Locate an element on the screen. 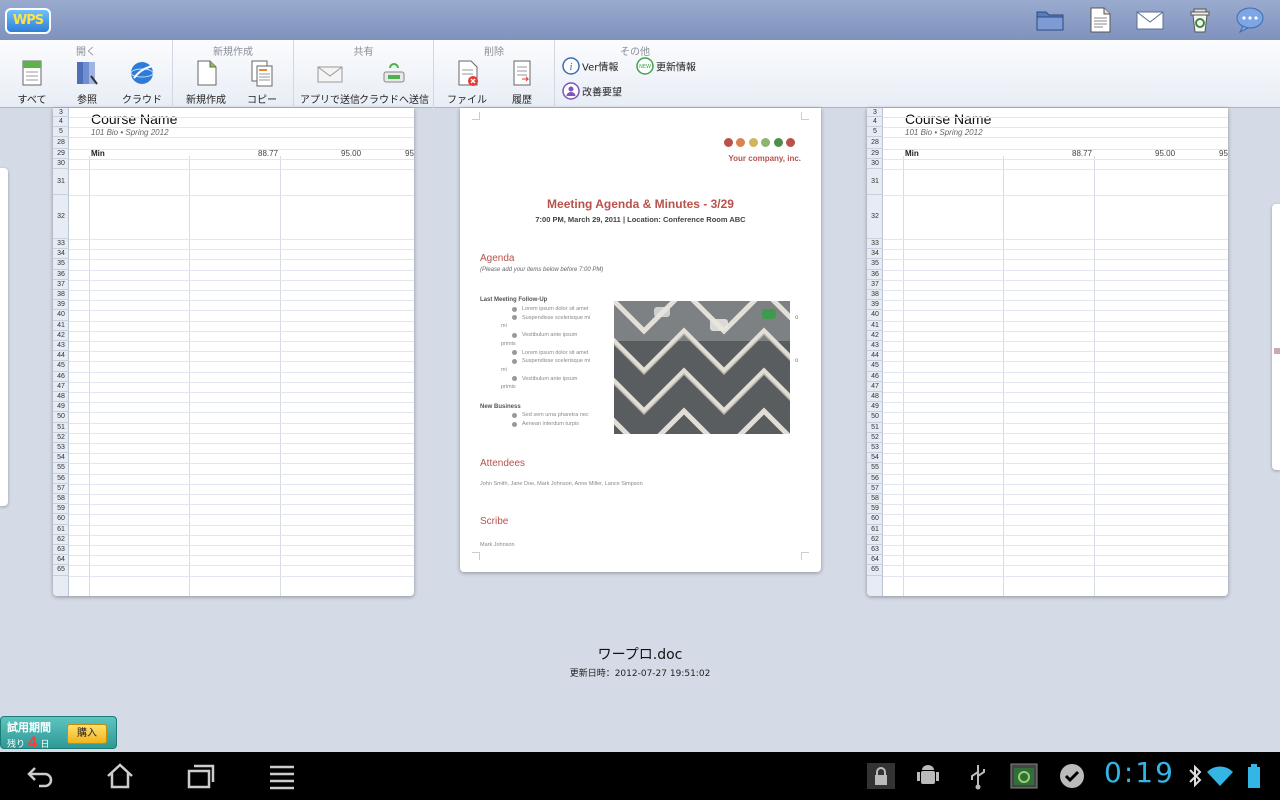 The image size is (1280, 800). row-number: 45 is located at coordinates (875, 366).